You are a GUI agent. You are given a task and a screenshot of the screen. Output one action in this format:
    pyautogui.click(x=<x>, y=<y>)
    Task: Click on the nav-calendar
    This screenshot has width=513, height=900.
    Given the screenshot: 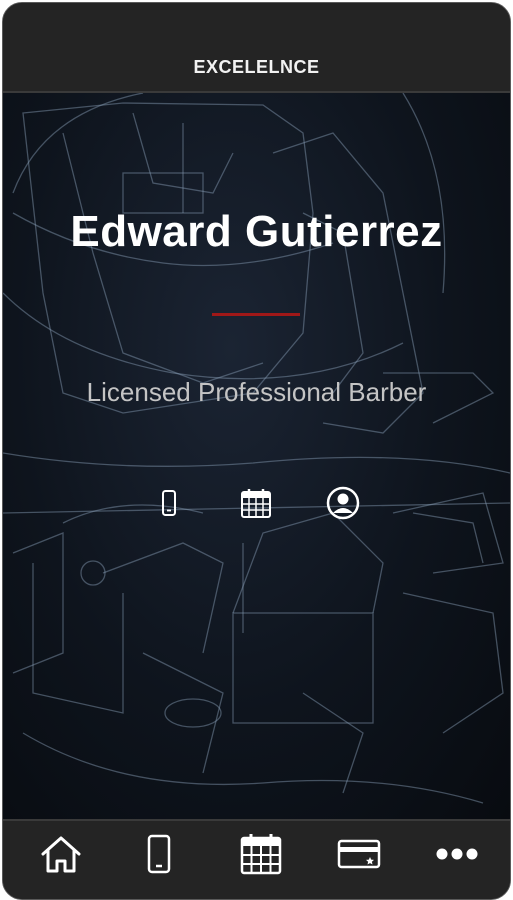 What is the action you would take?
    pyautogui.click(x=261, y=856)
    